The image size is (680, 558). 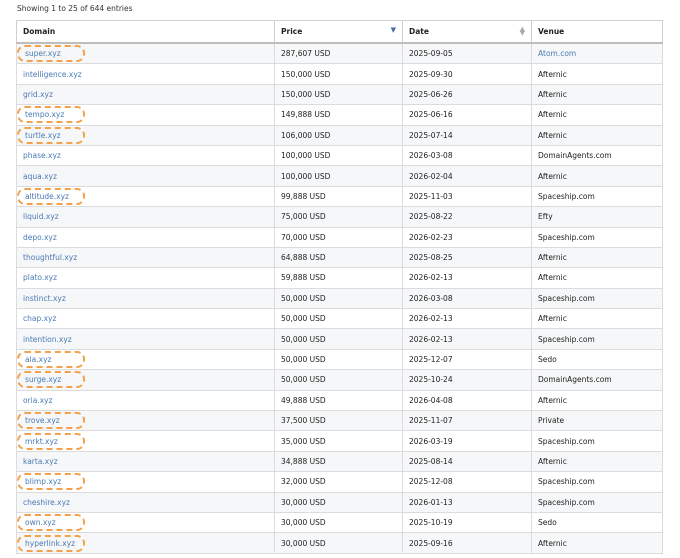 I want to click on domain-link: own.xyz, so click(x=51, y=523).